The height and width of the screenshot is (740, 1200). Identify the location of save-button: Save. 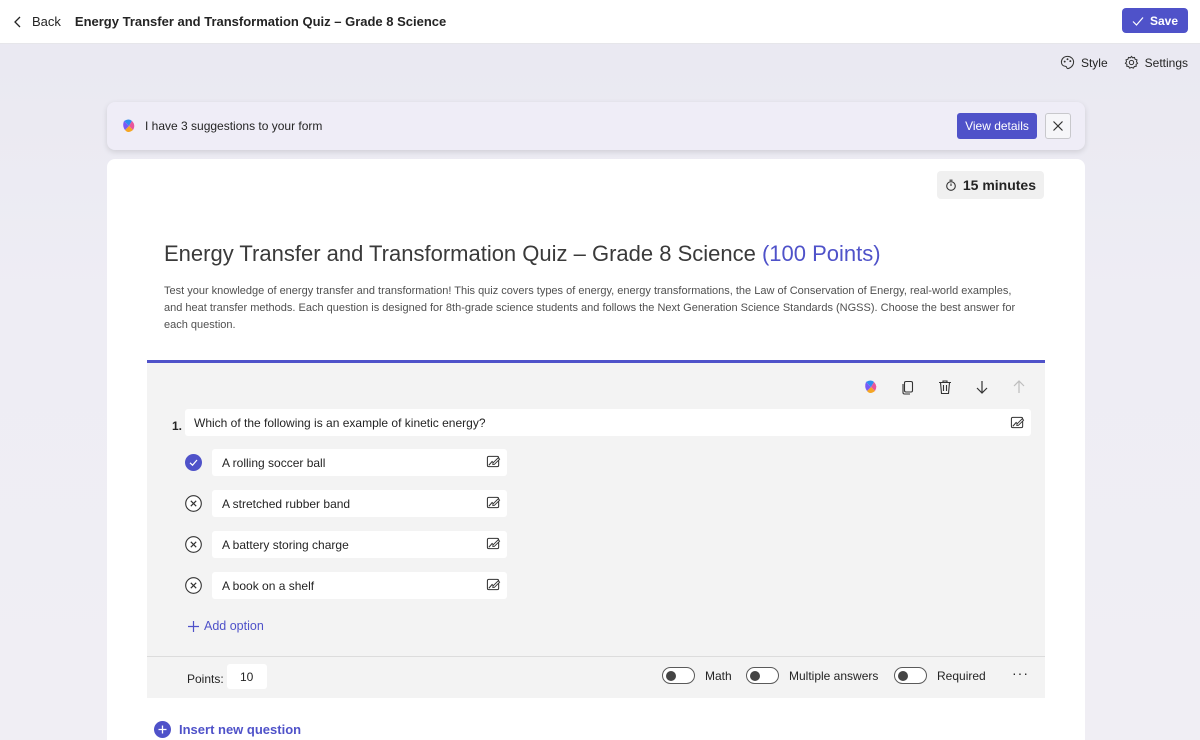
(1155, 20).